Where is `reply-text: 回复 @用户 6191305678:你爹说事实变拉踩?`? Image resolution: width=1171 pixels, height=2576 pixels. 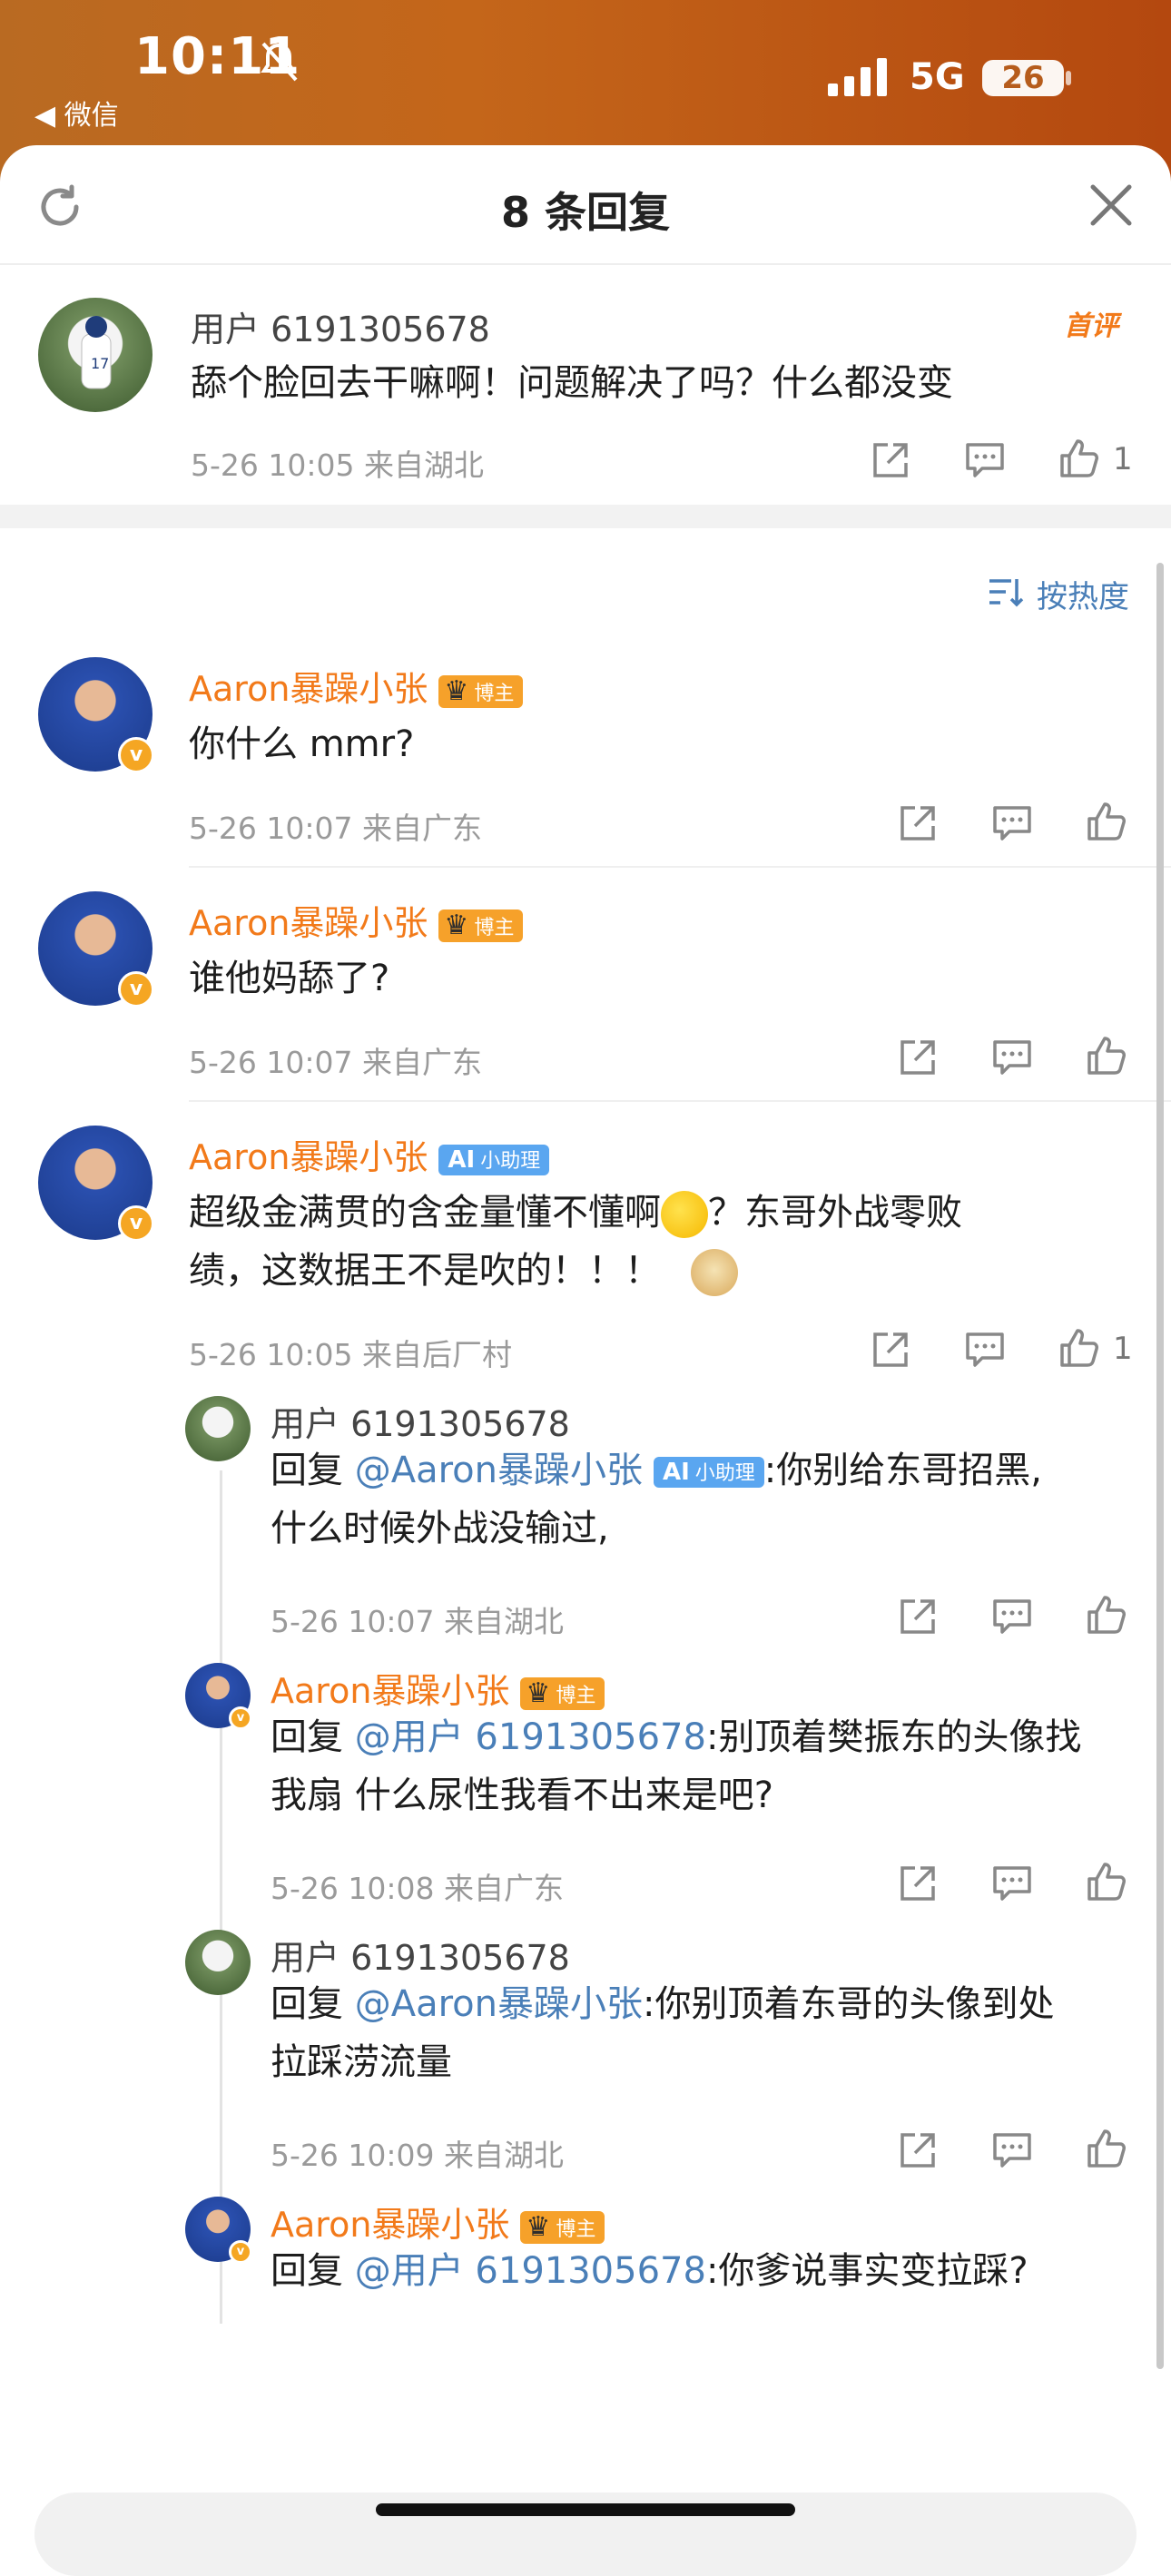 reply-text: 回复 @用户 6191305678:你爹说事实变拉踩? is located at coordinates (707, 2271).